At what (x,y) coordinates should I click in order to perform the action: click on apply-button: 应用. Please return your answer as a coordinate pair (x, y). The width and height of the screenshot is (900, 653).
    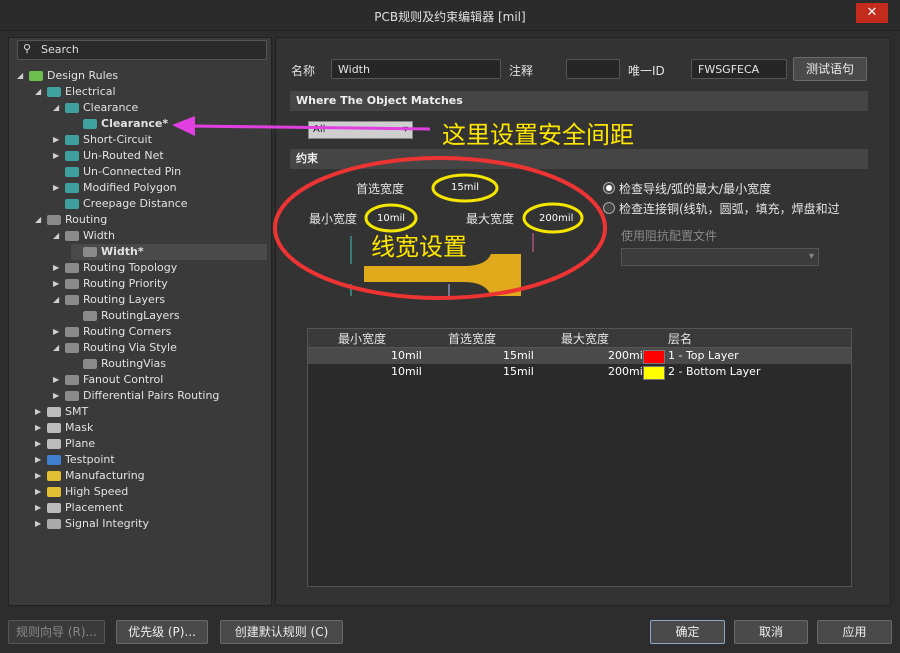
    Looking at the image, I should click on (854, 632).